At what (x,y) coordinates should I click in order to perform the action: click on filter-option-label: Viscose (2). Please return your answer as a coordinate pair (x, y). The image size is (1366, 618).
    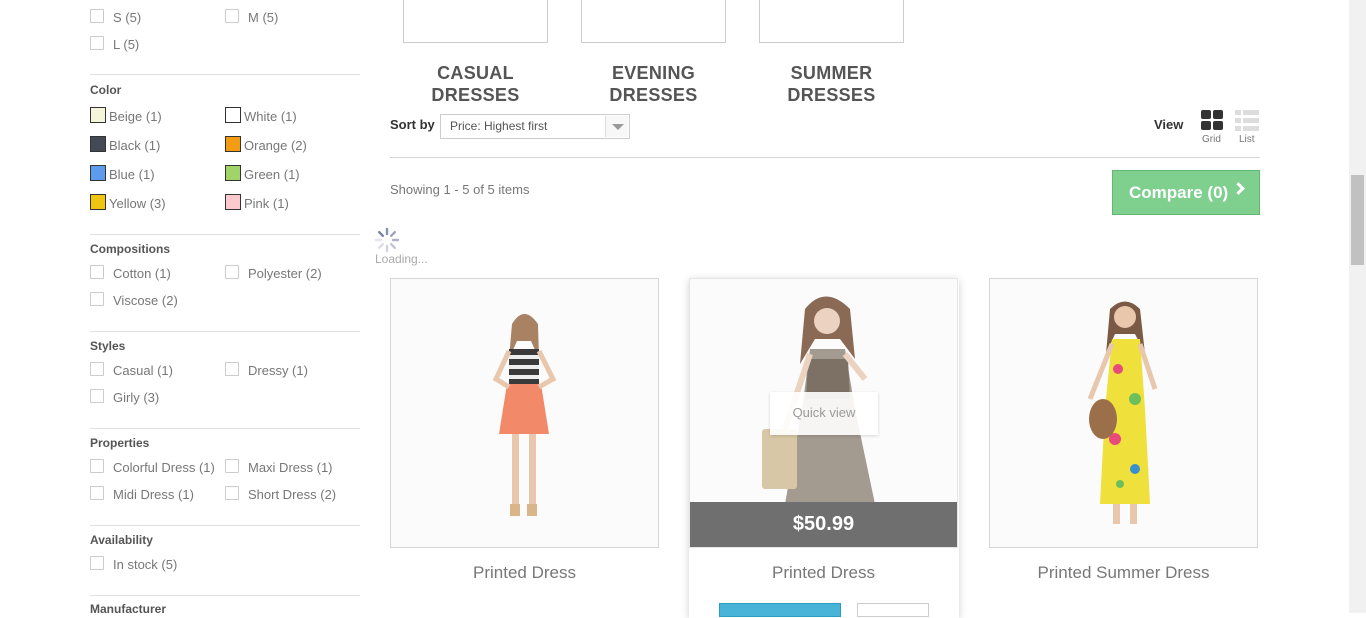
    Looking at the image, I should click on (145, 300).